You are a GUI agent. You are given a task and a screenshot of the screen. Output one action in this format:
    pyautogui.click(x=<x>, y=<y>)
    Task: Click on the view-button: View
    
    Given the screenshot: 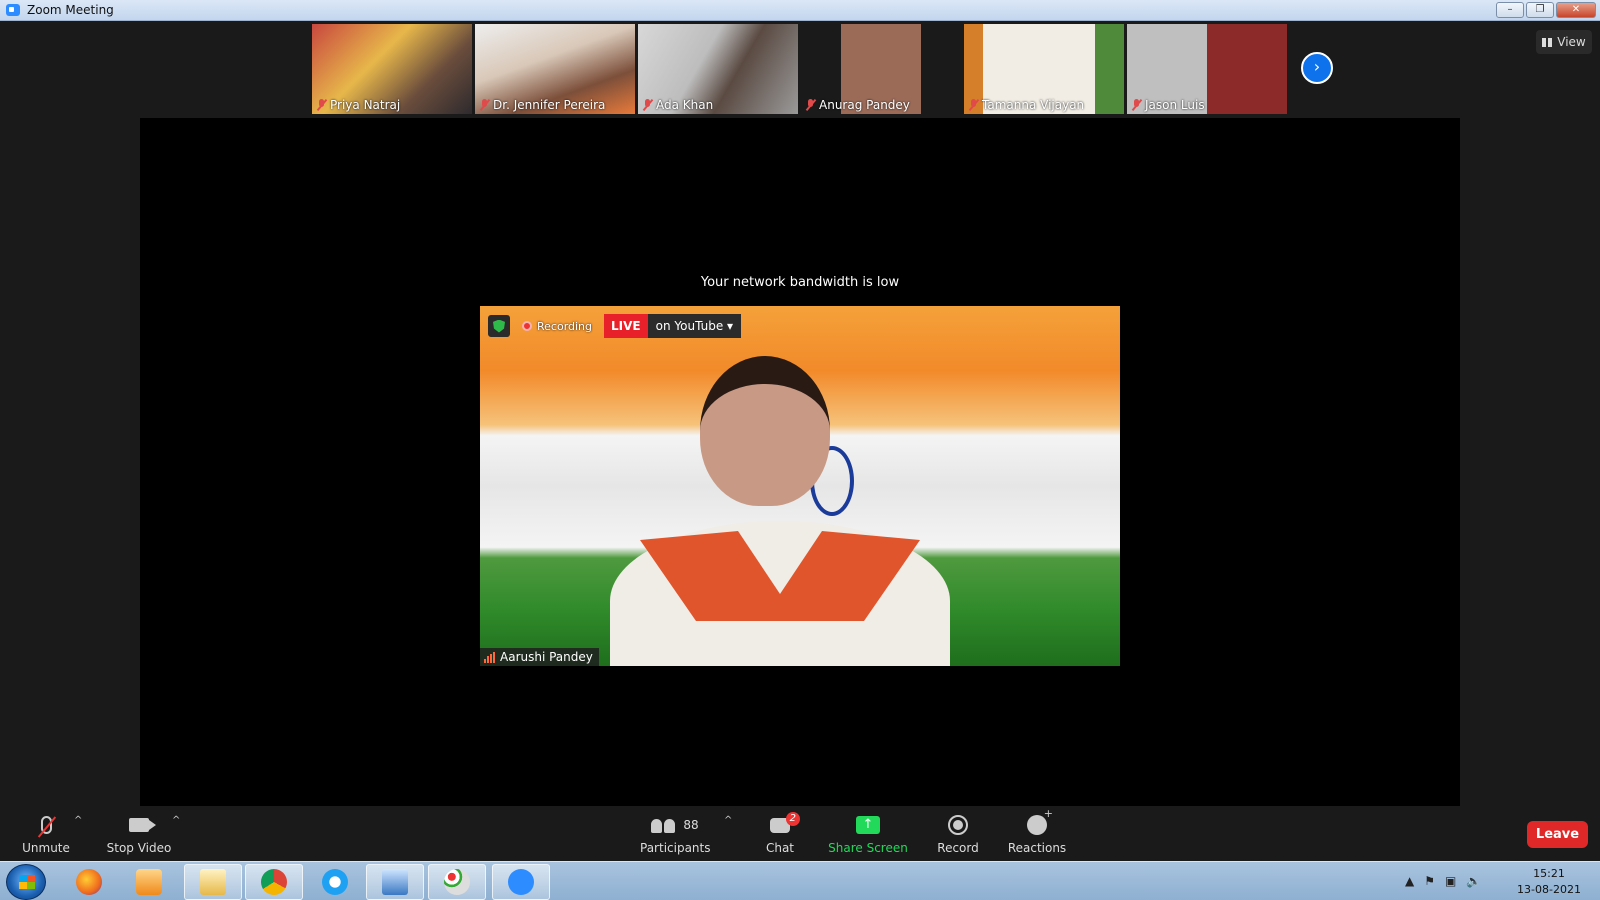 What is the action you would take?
    pyautogui.click(x=1564, y=42)
    